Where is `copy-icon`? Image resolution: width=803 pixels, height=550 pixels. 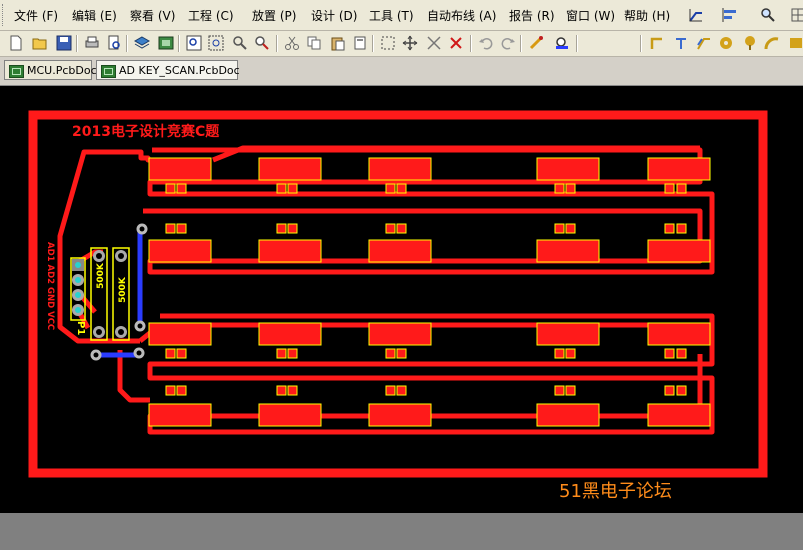
copy-icon is located at coordinates (314, 43).